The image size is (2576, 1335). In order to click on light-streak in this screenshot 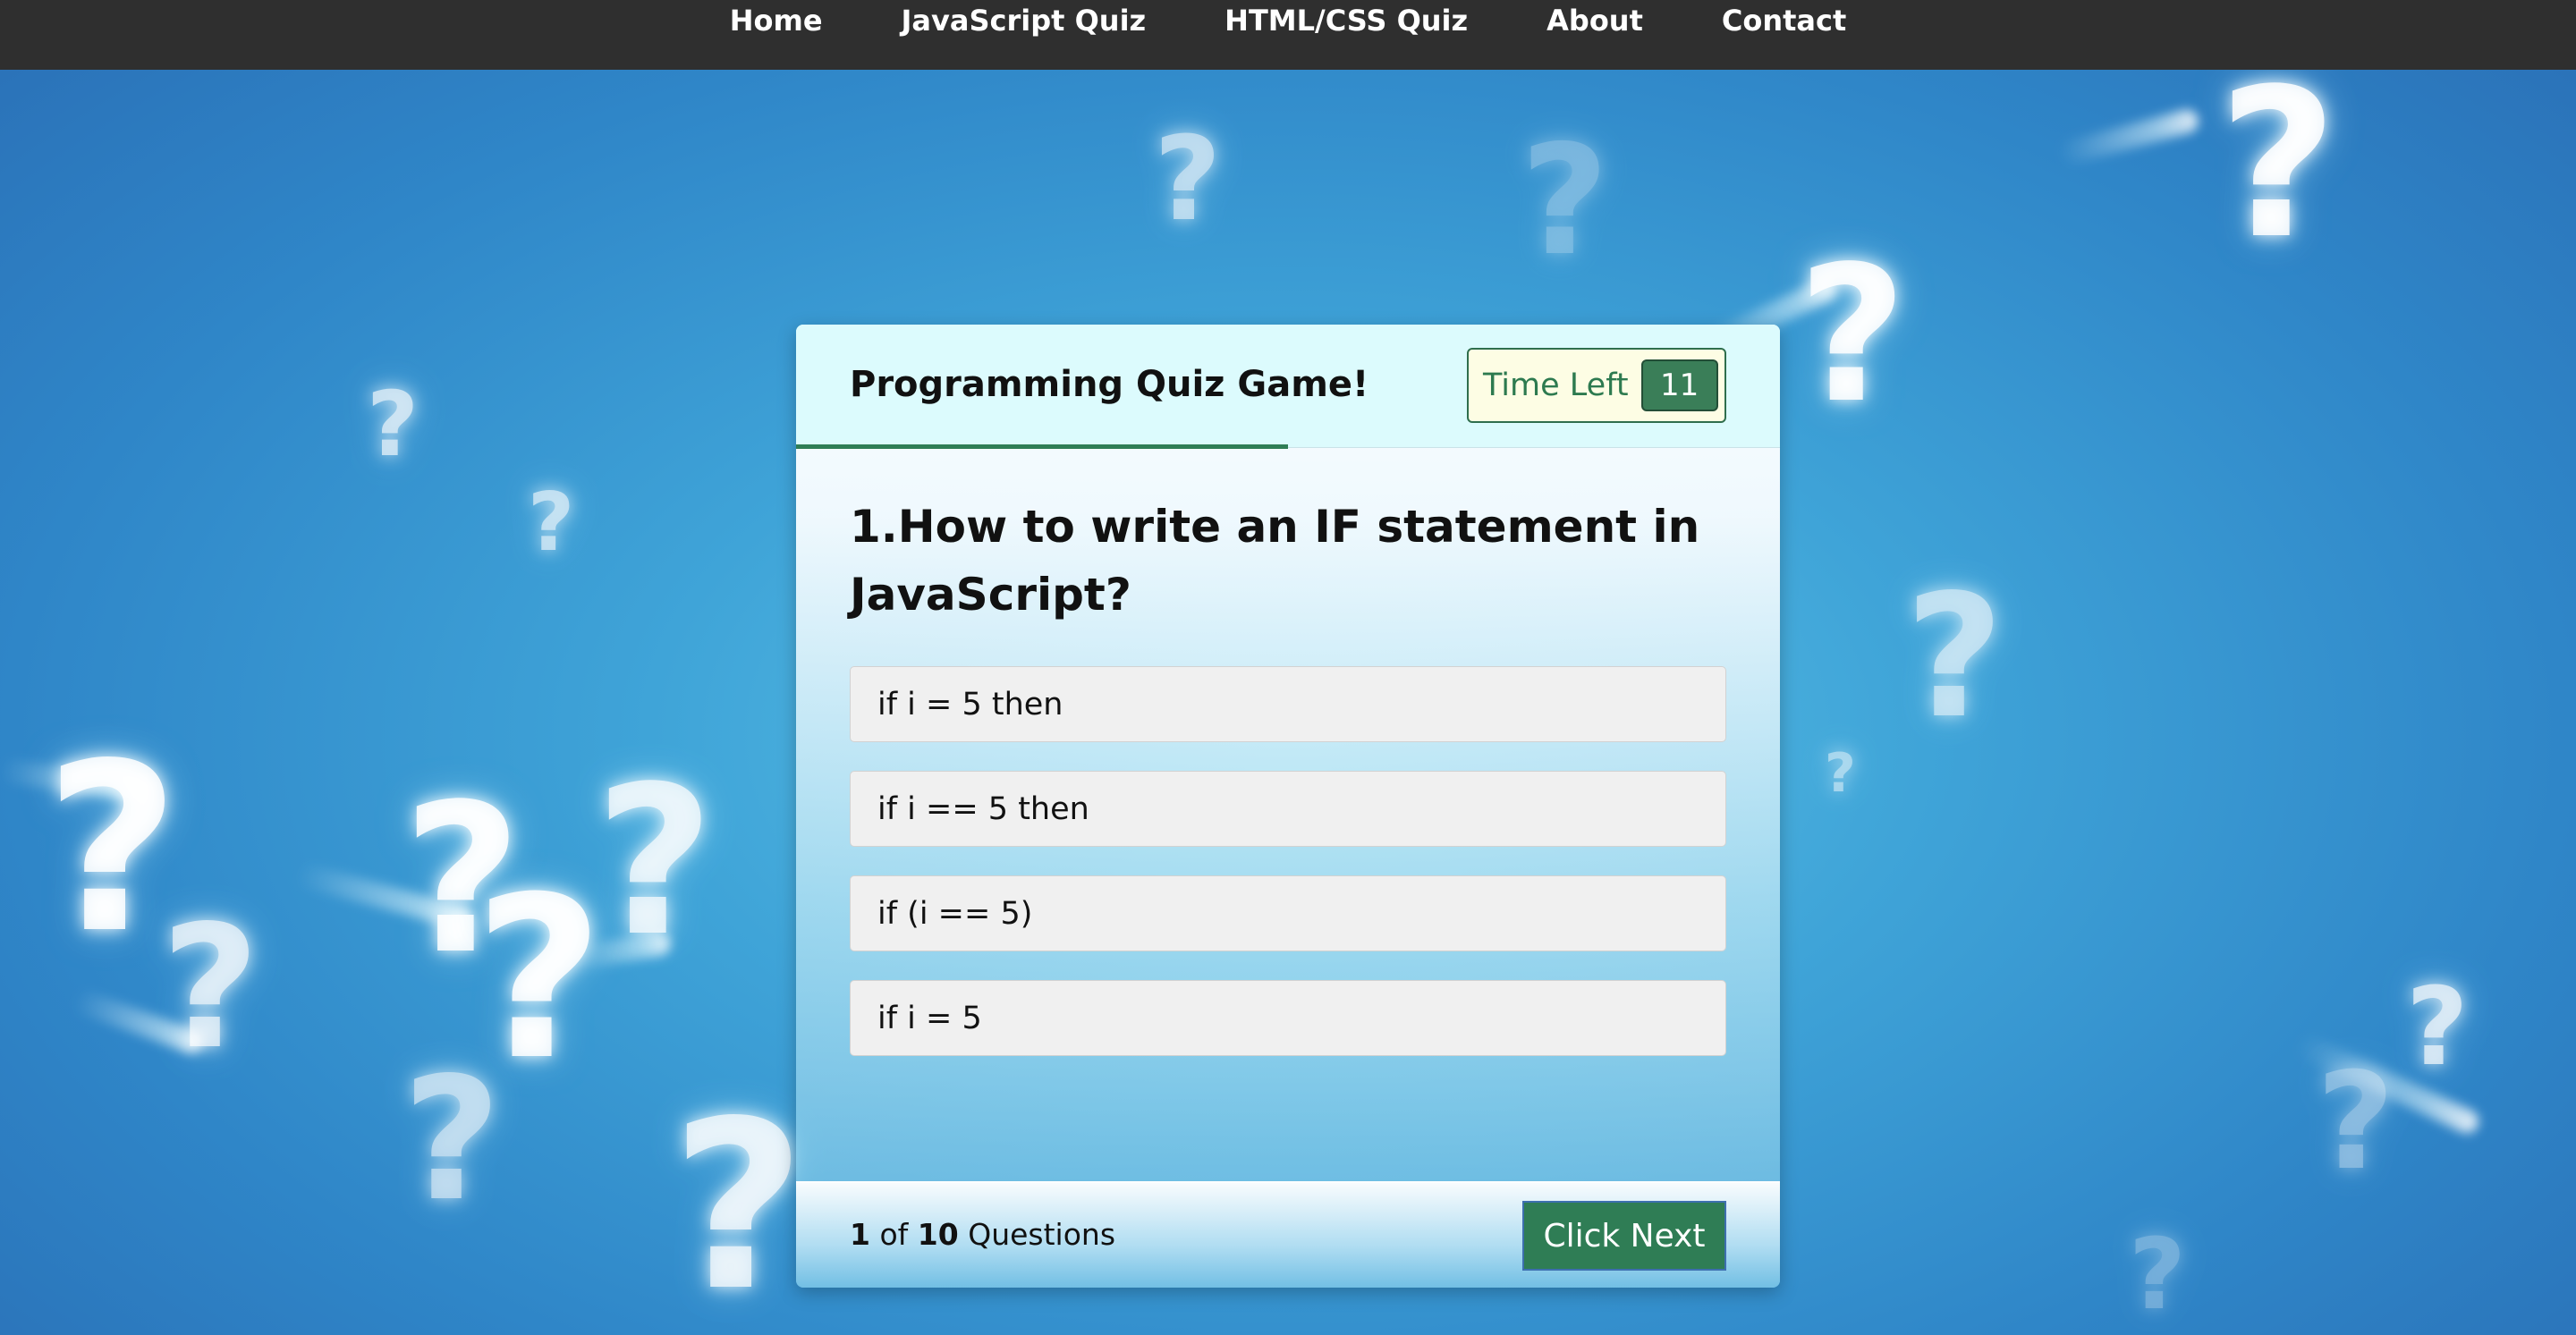, I will do `click(2128, 136)`.